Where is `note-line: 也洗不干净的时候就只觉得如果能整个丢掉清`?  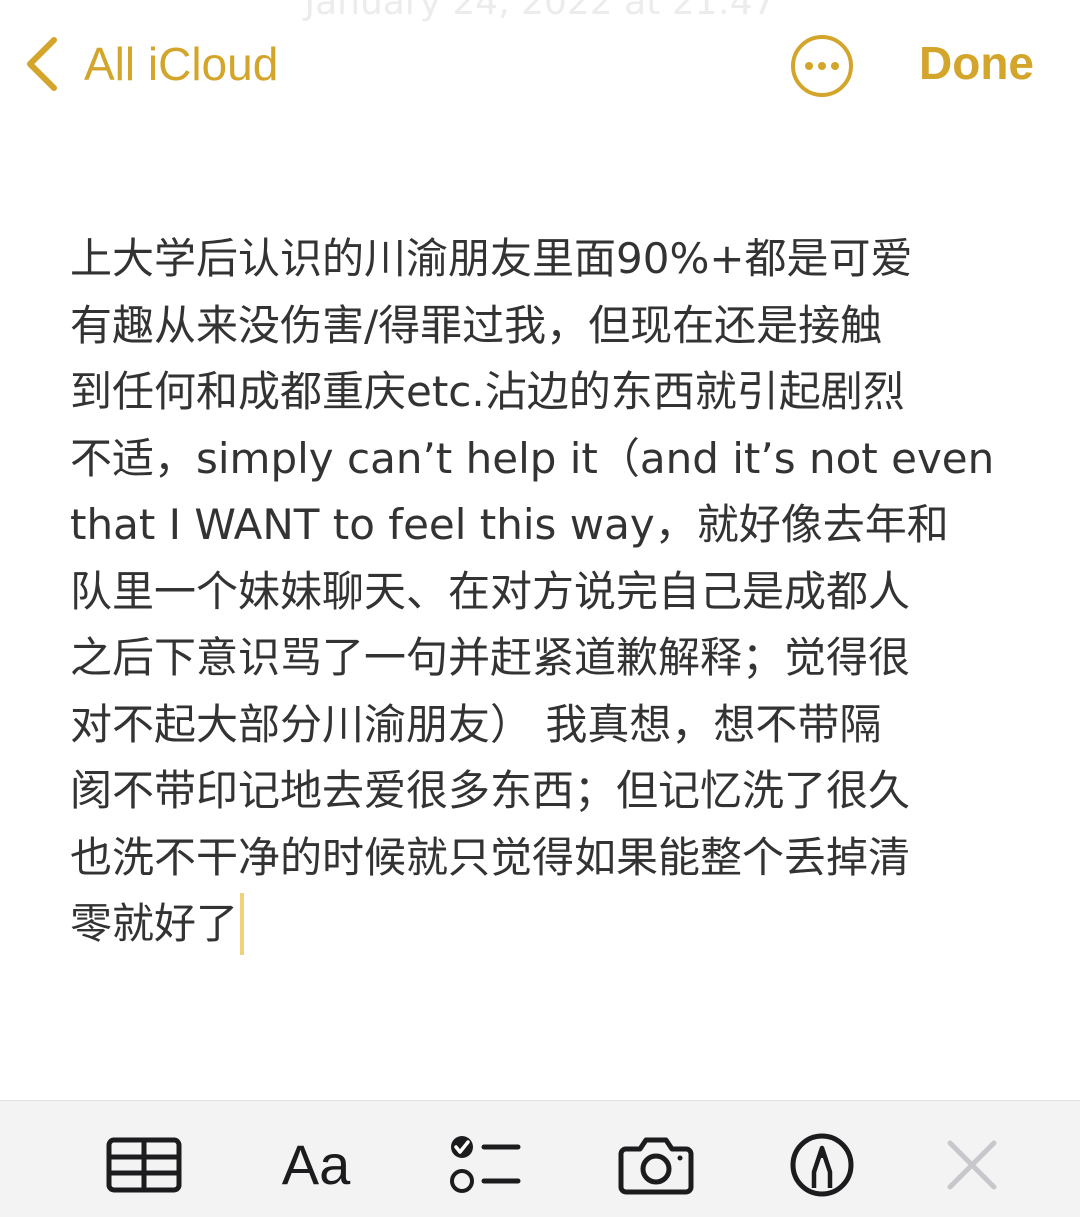
note-line: 也洗不干净的时候就只觉得如果能整个丢掉清 is located at coordinates (490, 857).